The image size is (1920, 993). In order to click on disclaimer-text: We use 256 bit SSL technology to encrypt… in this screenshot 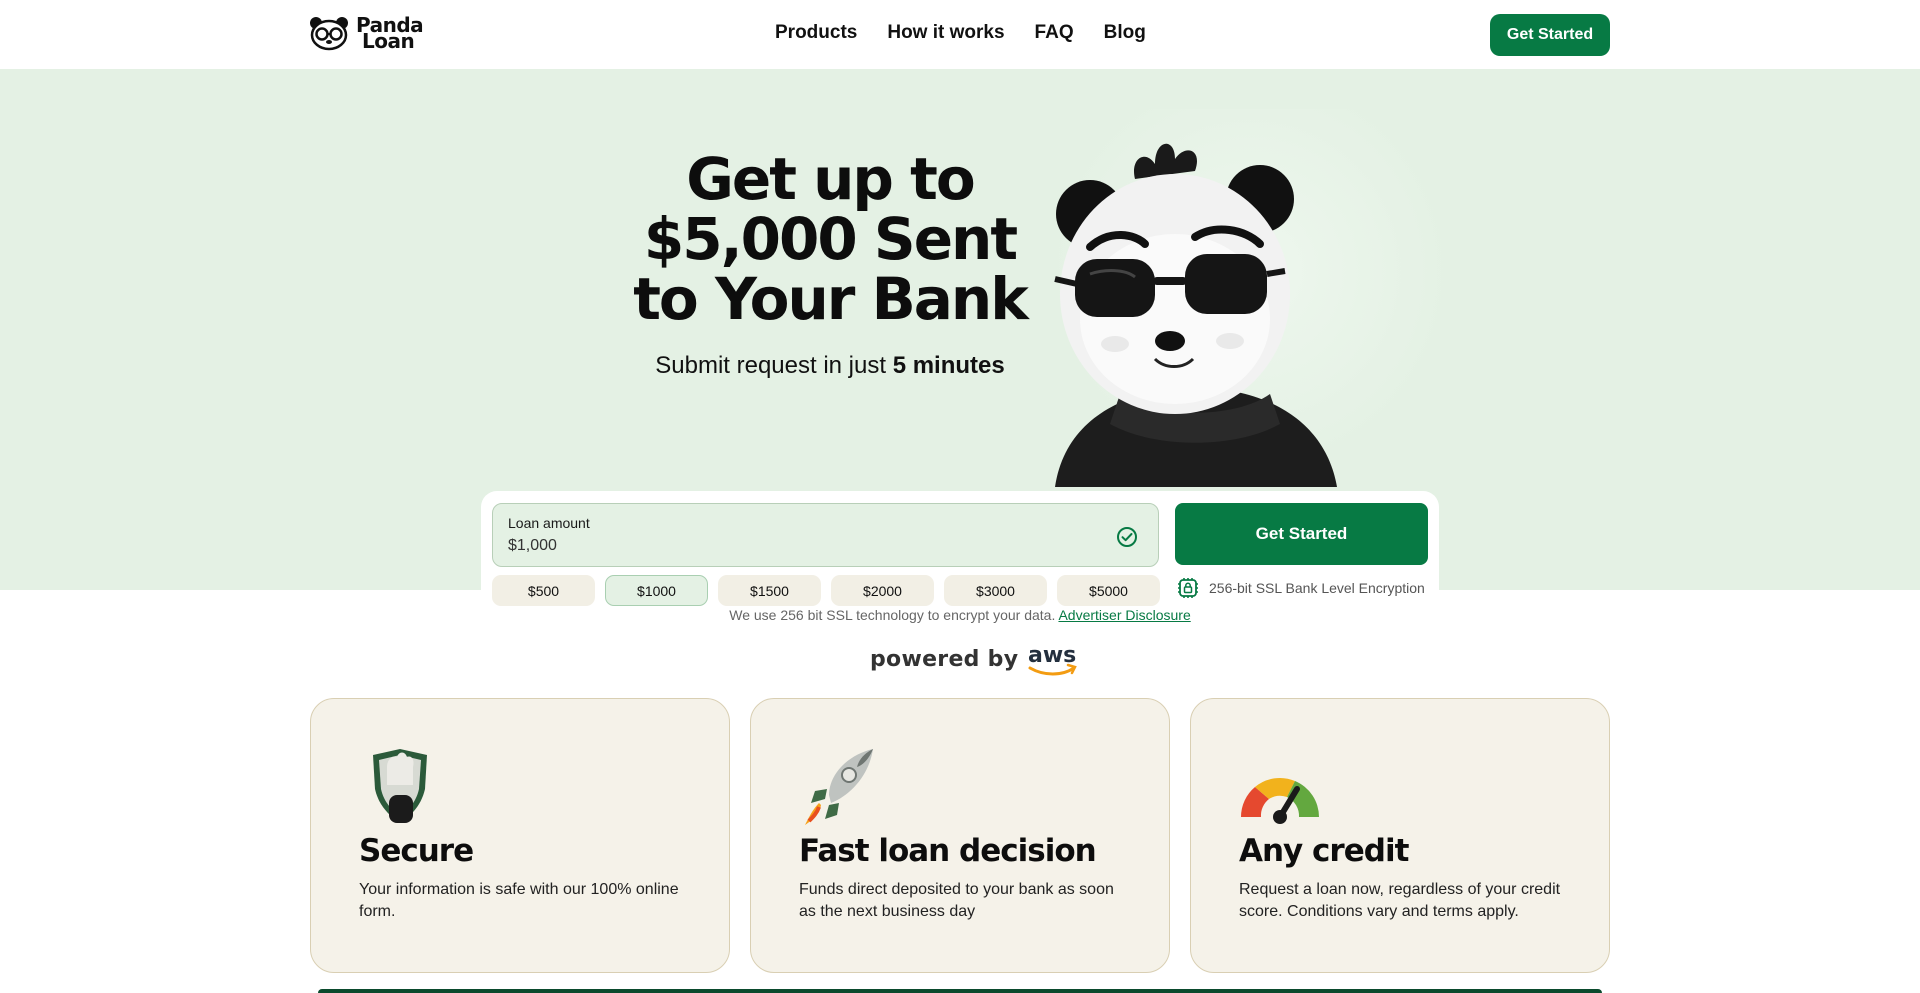, I will do `click(892, 615)`.